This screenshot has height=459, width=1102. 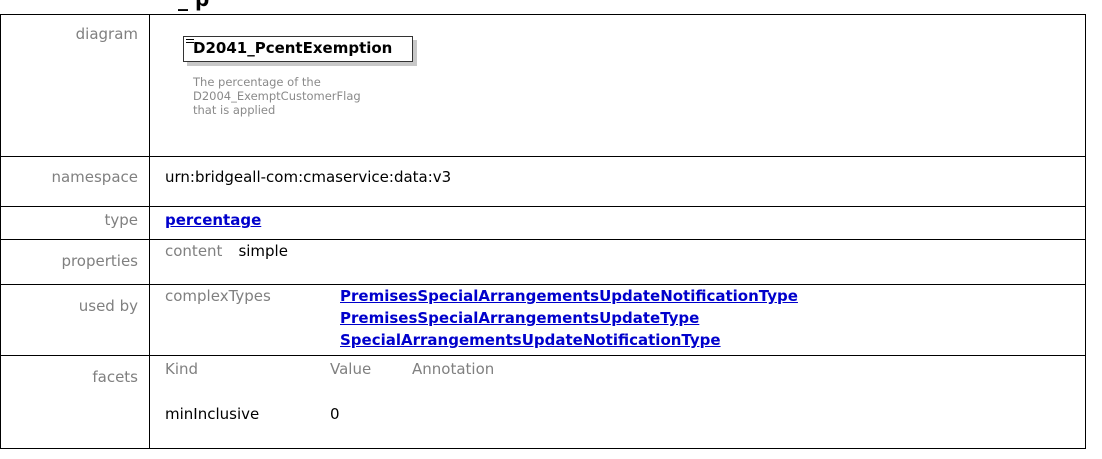 I want to click on facets-header-kind: Kind, so click(x=182, y=369).